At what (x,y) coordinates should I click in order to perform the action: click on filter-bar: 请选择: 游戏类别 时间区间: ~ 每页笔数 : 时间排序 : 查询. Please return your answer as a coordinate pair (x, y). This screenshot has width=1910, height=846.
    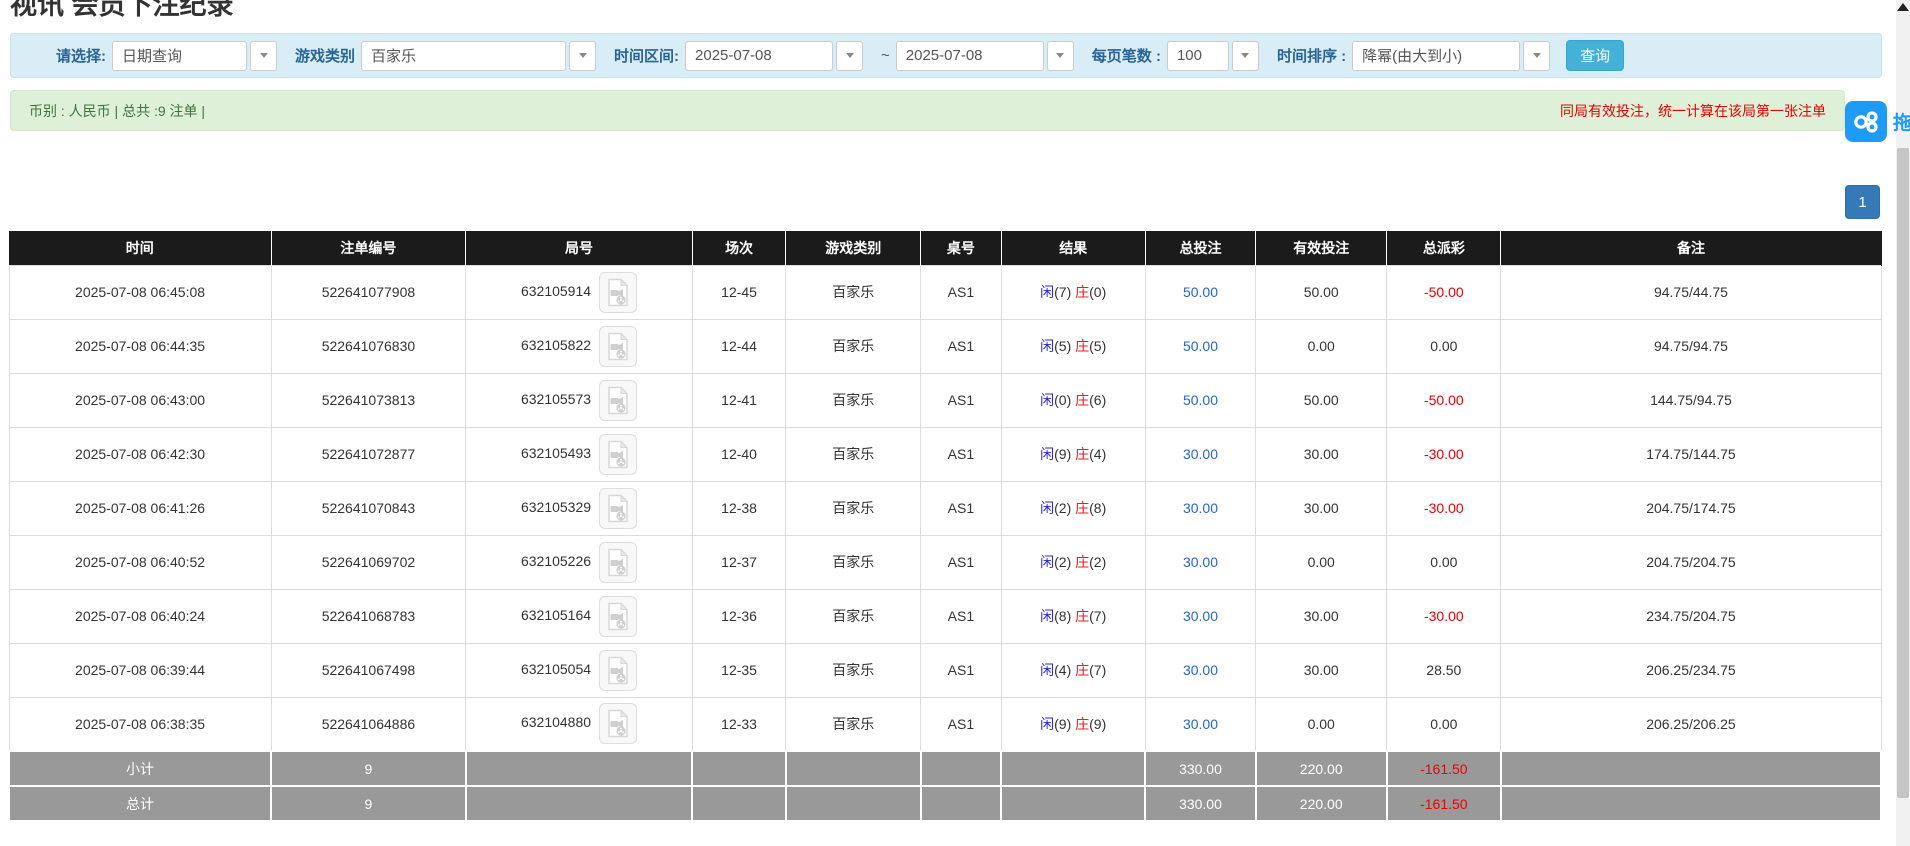
    Looking at the image, I should click on (946, 55).